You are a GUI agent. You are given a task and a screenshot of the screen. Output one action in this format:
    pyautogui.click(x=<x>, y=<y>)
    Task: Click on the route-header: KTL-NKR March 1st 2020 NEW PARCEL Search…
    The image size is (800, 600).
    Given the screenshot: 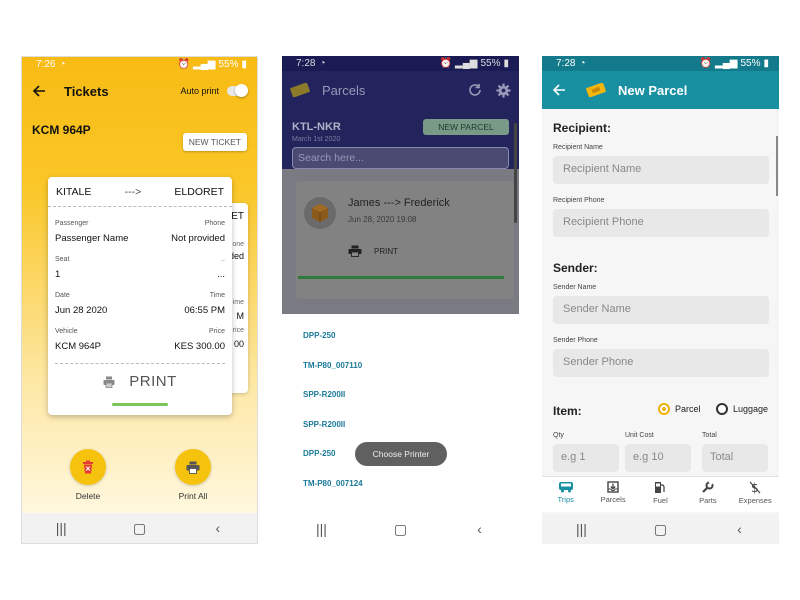 What is the action you would take?
    pyautogui.click(x=400, y=139)
    